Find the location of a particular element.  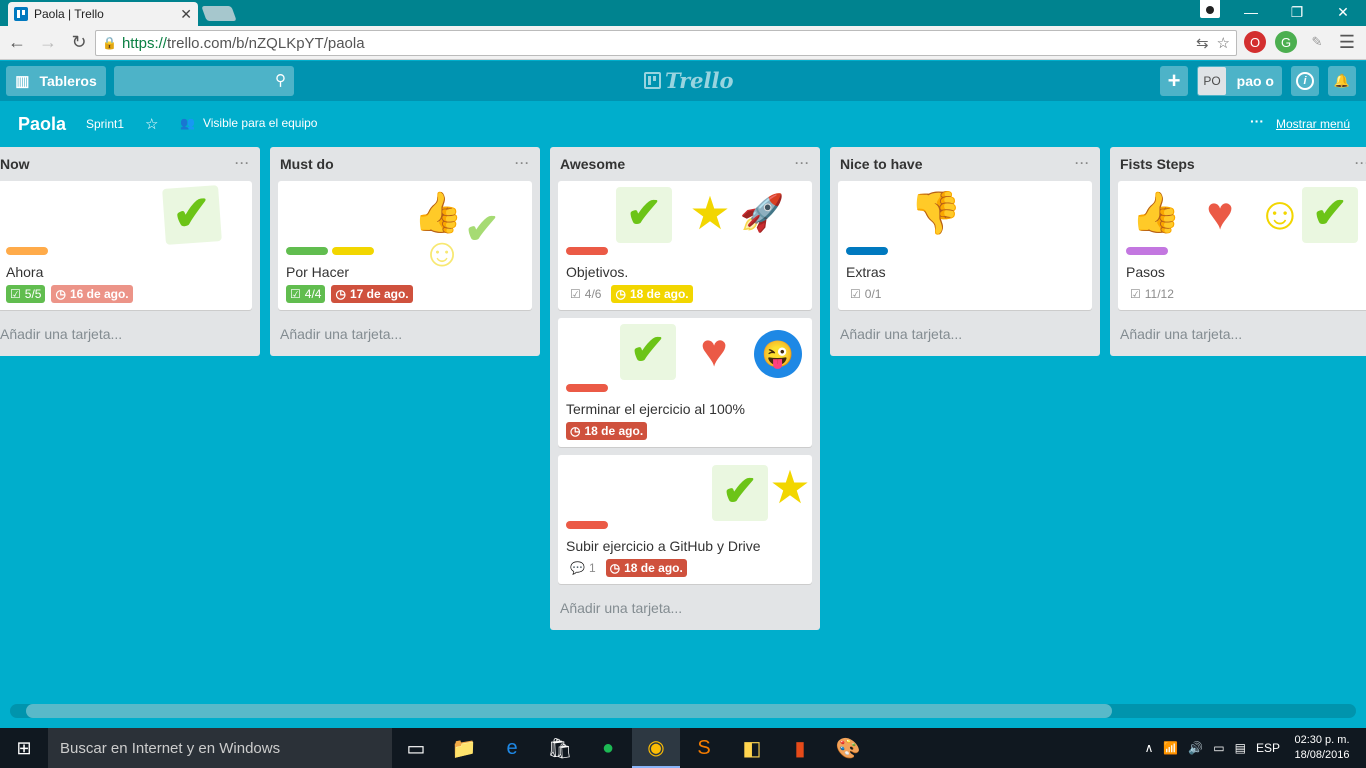

close-window-button: ✕ is located at coordinates (1343, 12).